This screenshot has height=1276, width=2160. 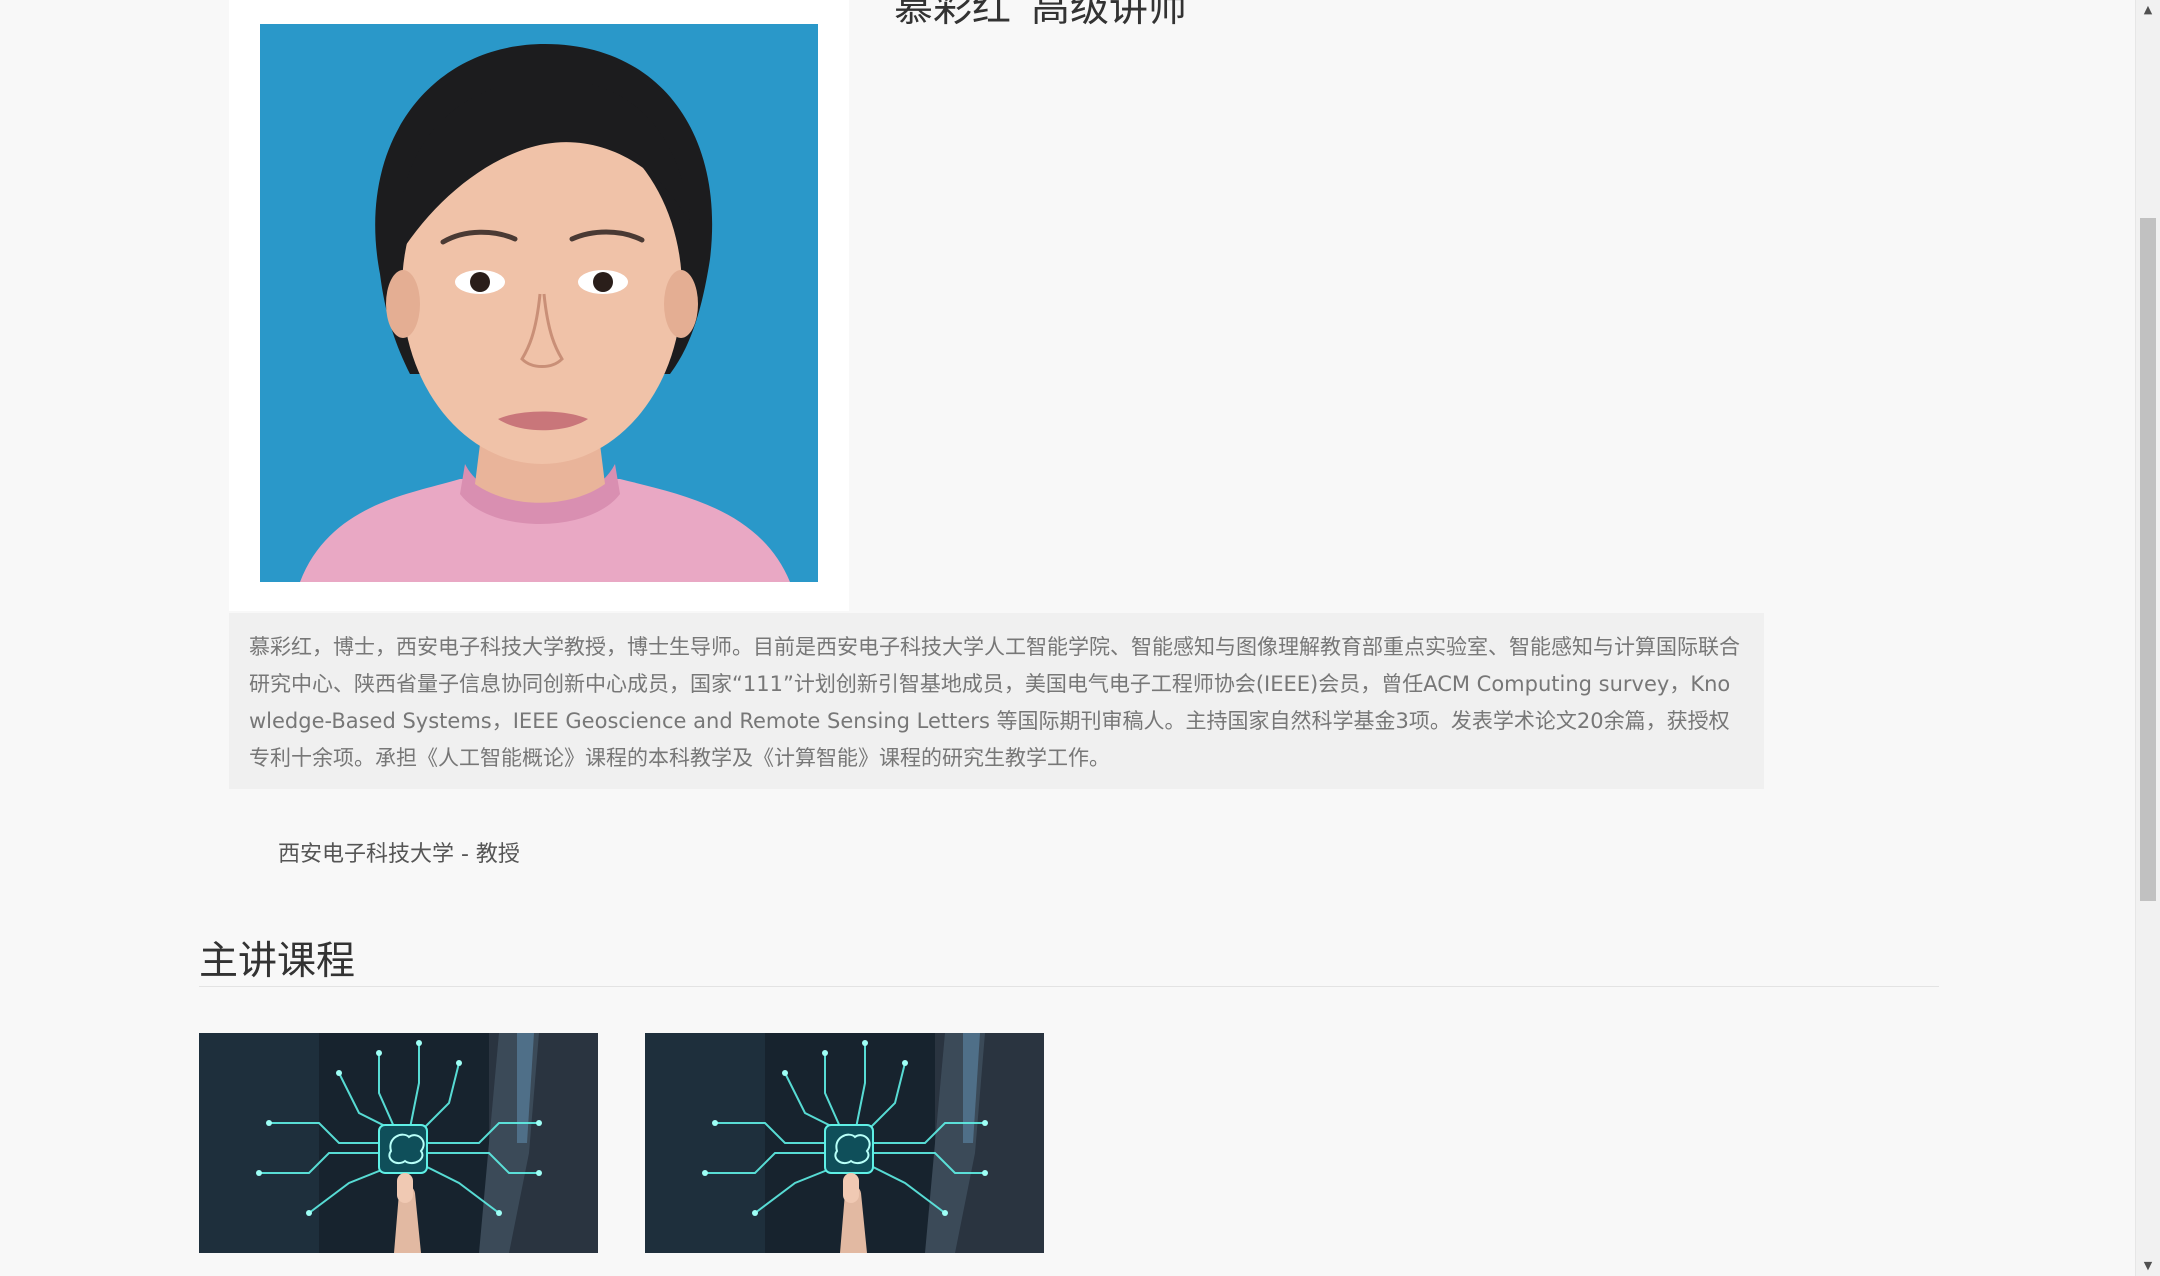 I want to click on courses-heading: 主讲课程, so click(x=277, y=961).